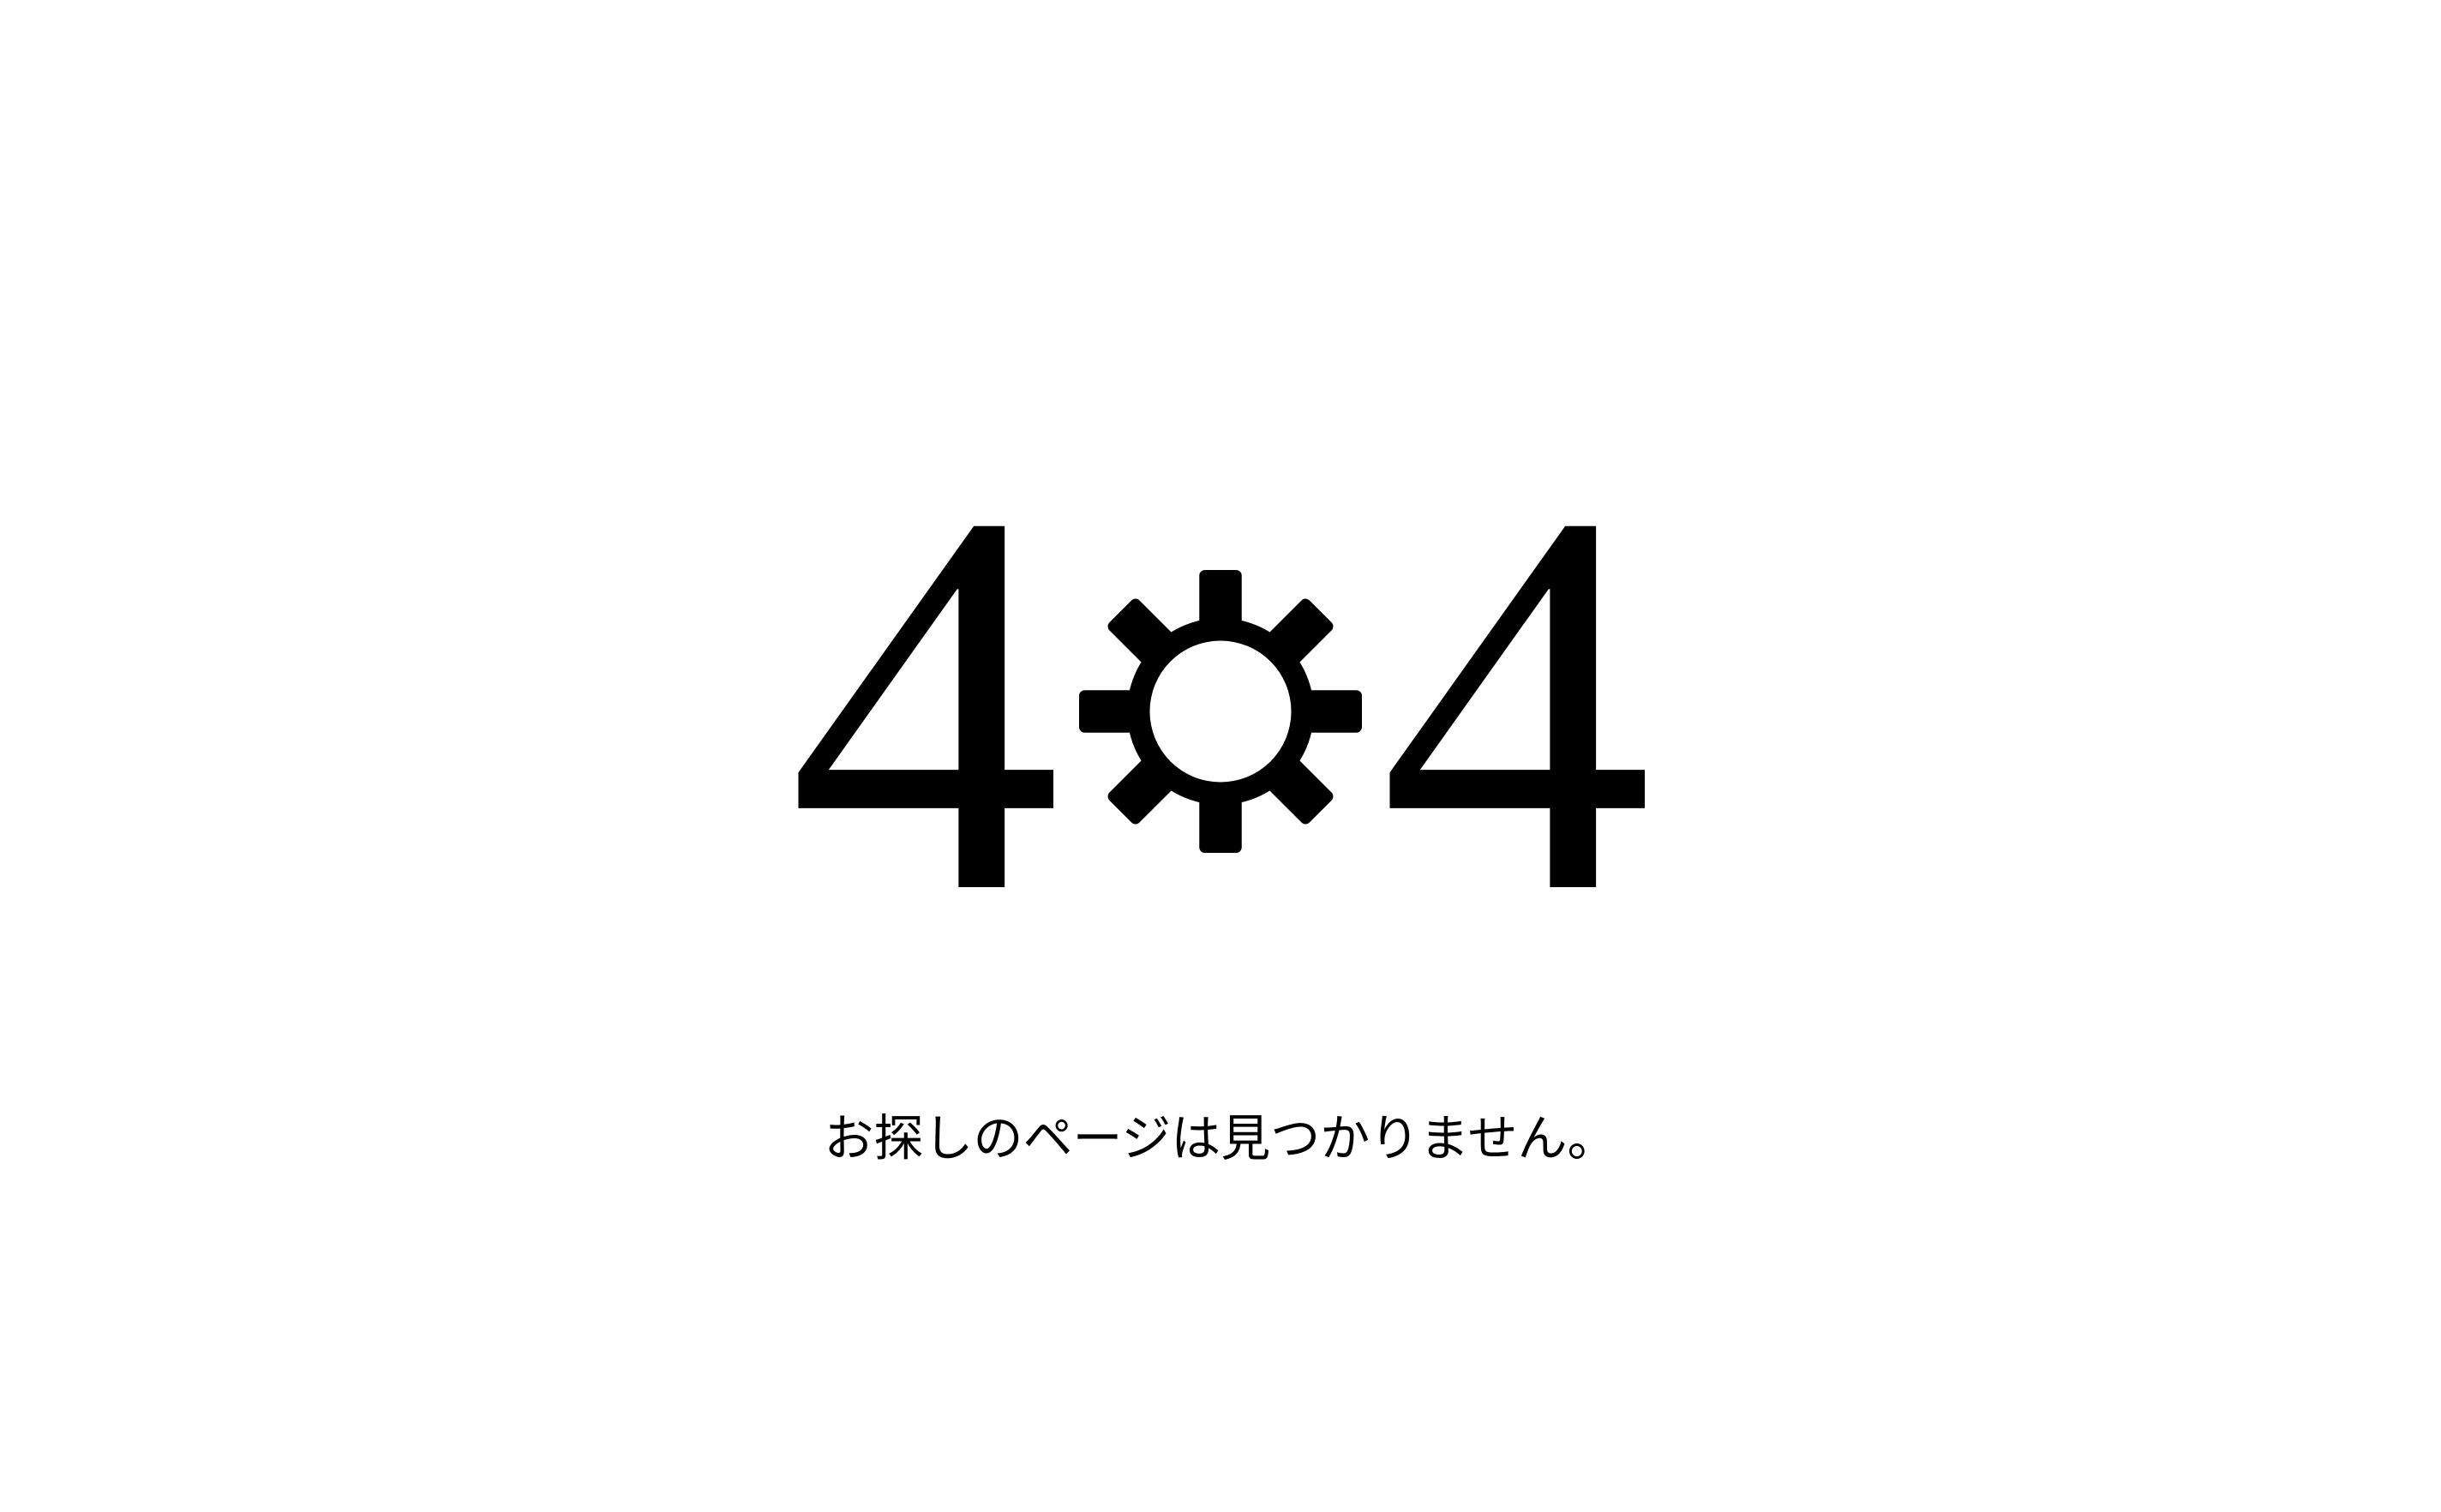  What do you see at coordinates (1220, 1138) in the screenshot?
I see `not-found-message: お探しのページは見つかりません。` at bounding box center [1220, 1138].